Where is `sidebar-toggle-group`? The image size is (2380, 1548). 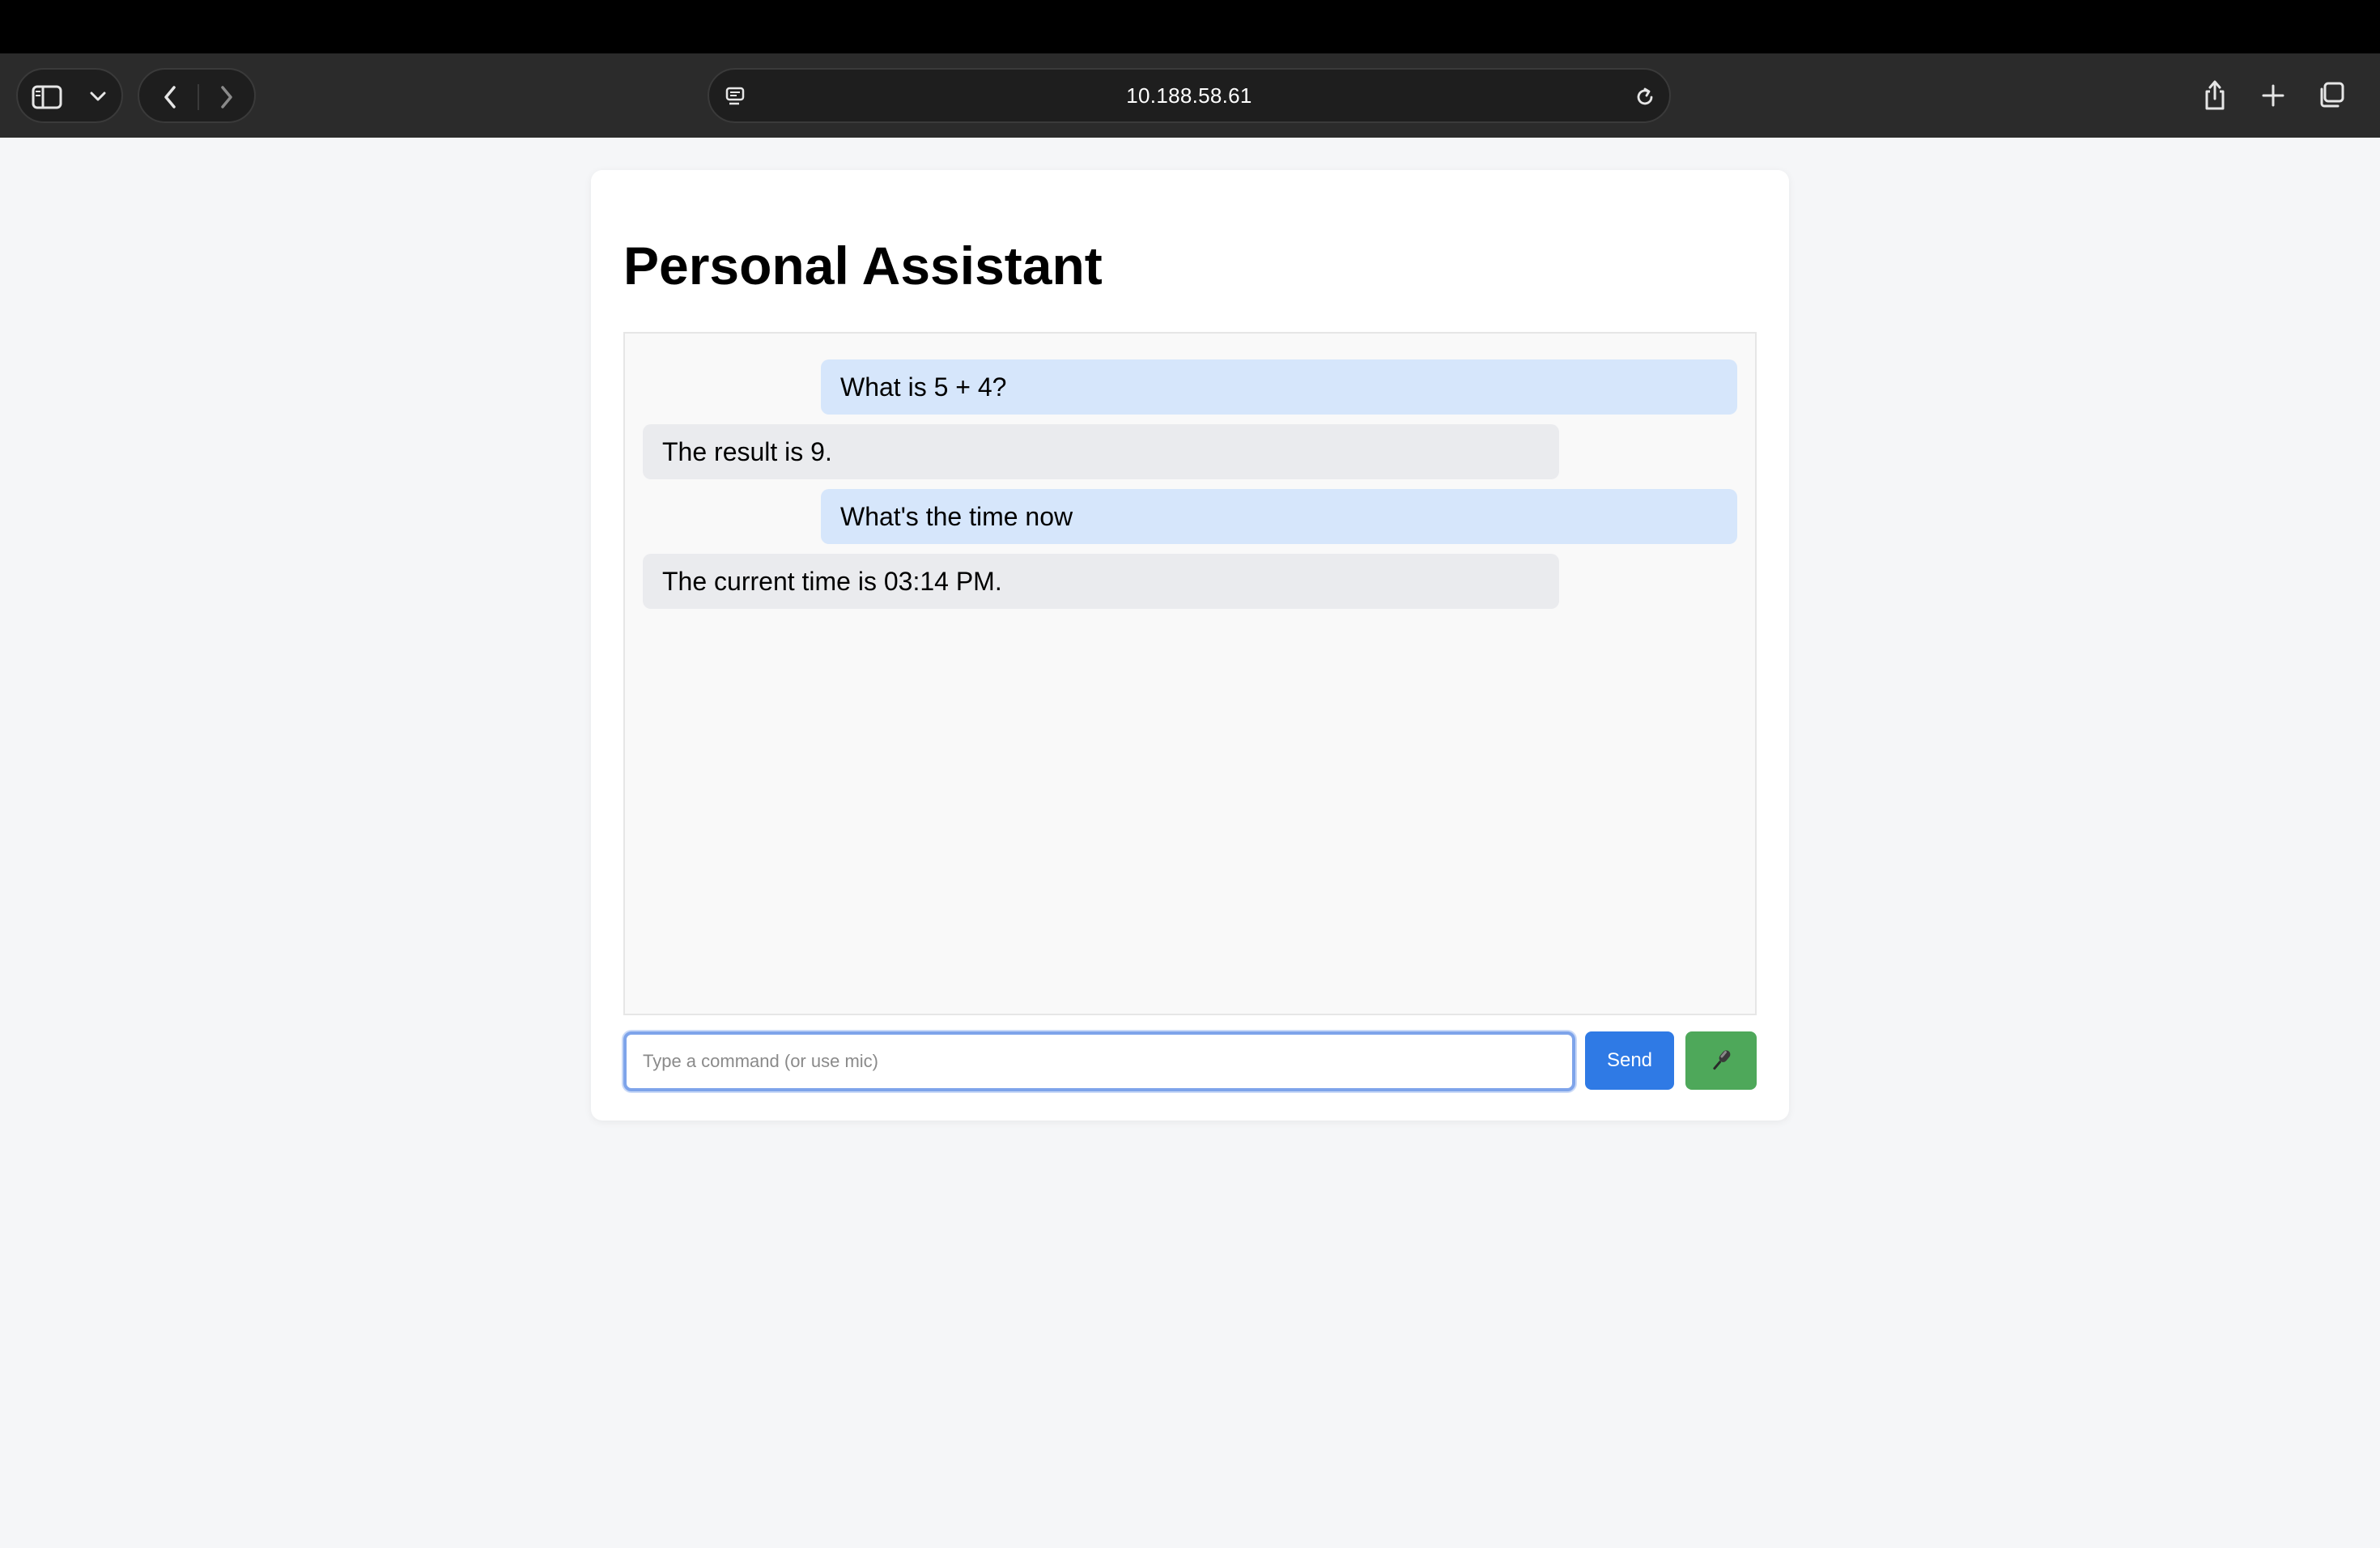
sidebar-toggle-group is located at coordinates (69, 96).